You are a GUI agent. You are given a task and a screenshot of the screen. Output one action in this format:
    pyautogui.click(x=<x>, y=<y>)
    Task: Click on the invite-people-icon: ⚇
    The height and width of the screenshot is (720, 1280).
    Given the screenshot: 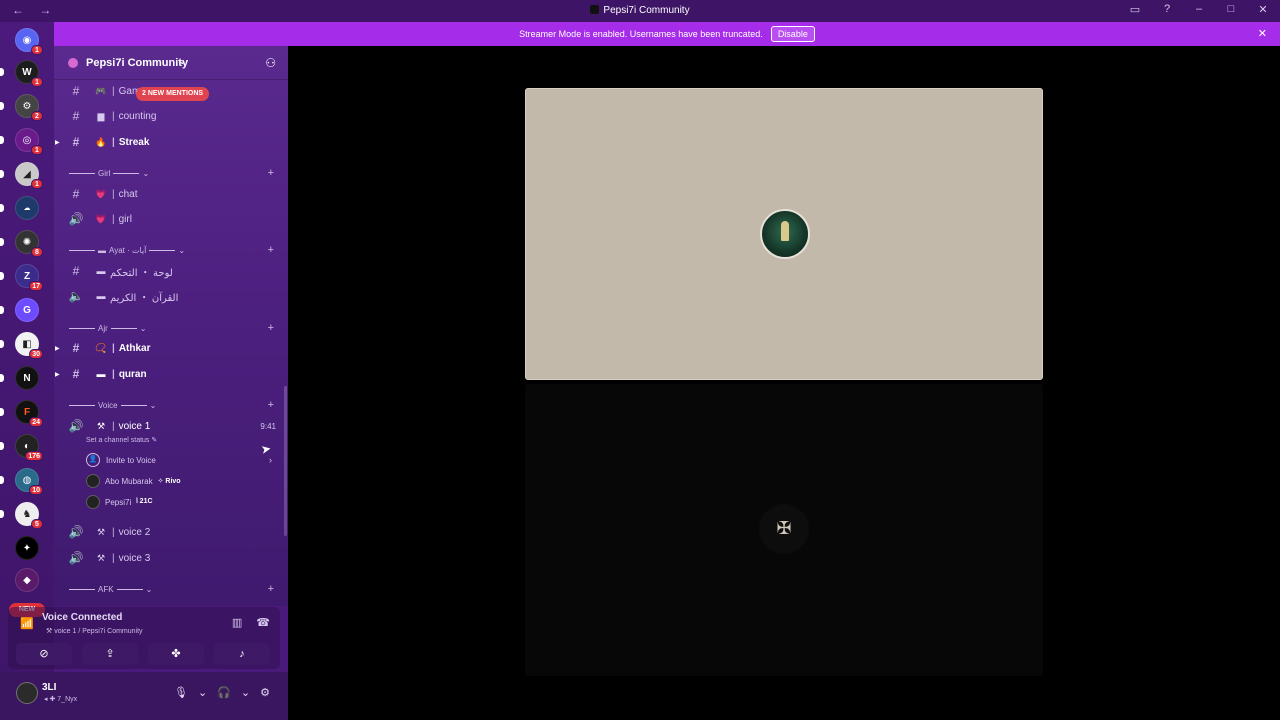 What is the action you would take?
    pyautogui.click(x=270, y=63)
    